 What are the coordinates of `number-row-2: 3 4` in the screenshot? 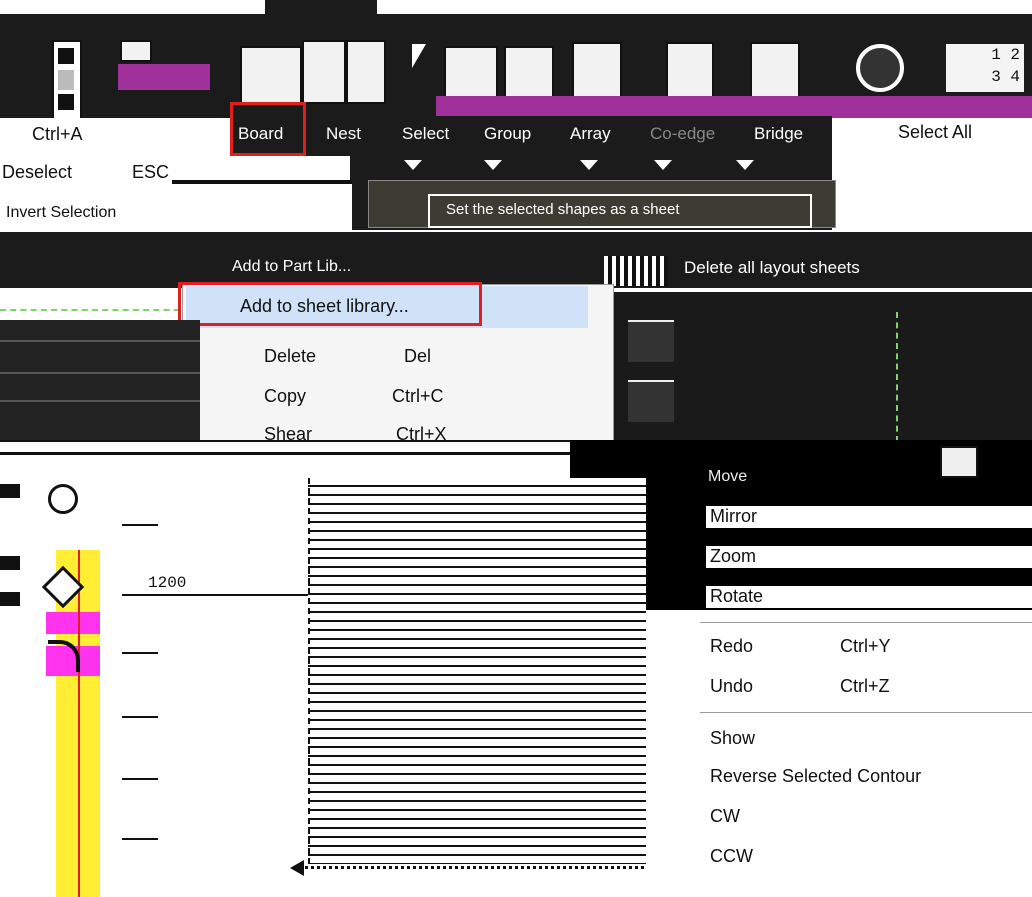 It's located at (1005, 77).